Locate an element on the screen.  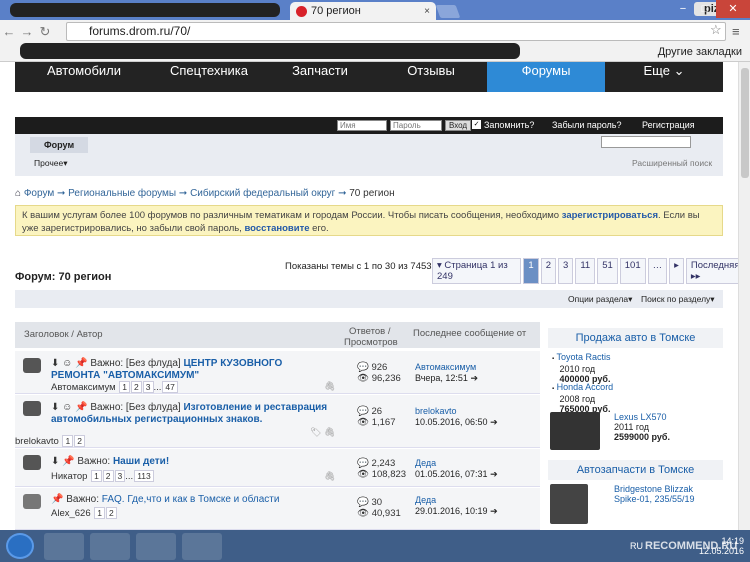
explorer-icon is located at coordinates (64, 546).